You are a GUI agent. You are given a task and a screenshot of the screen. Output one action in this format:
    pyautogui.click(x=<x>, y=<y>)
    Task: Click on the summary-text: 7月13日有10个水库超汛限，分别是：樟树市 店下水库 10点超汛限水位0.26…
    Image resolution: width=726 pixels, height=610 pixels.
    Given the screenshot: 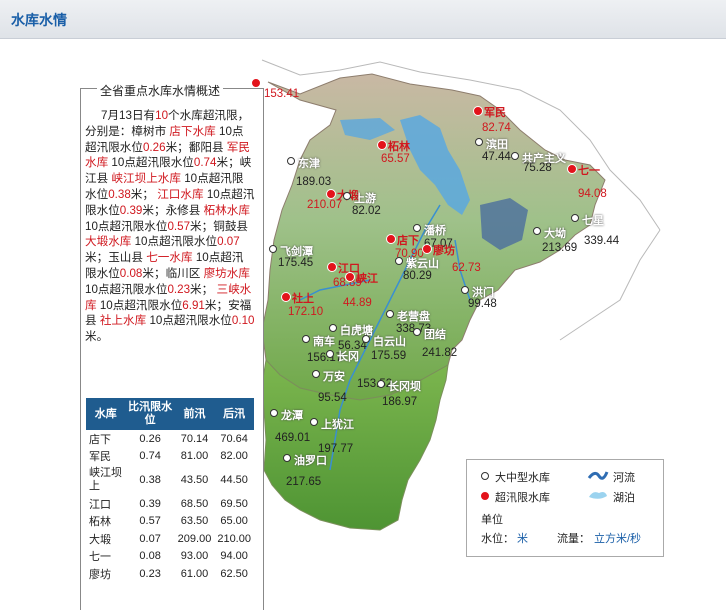 What is the action you would take?
    pyautogui.click(x=170, y=226)
    